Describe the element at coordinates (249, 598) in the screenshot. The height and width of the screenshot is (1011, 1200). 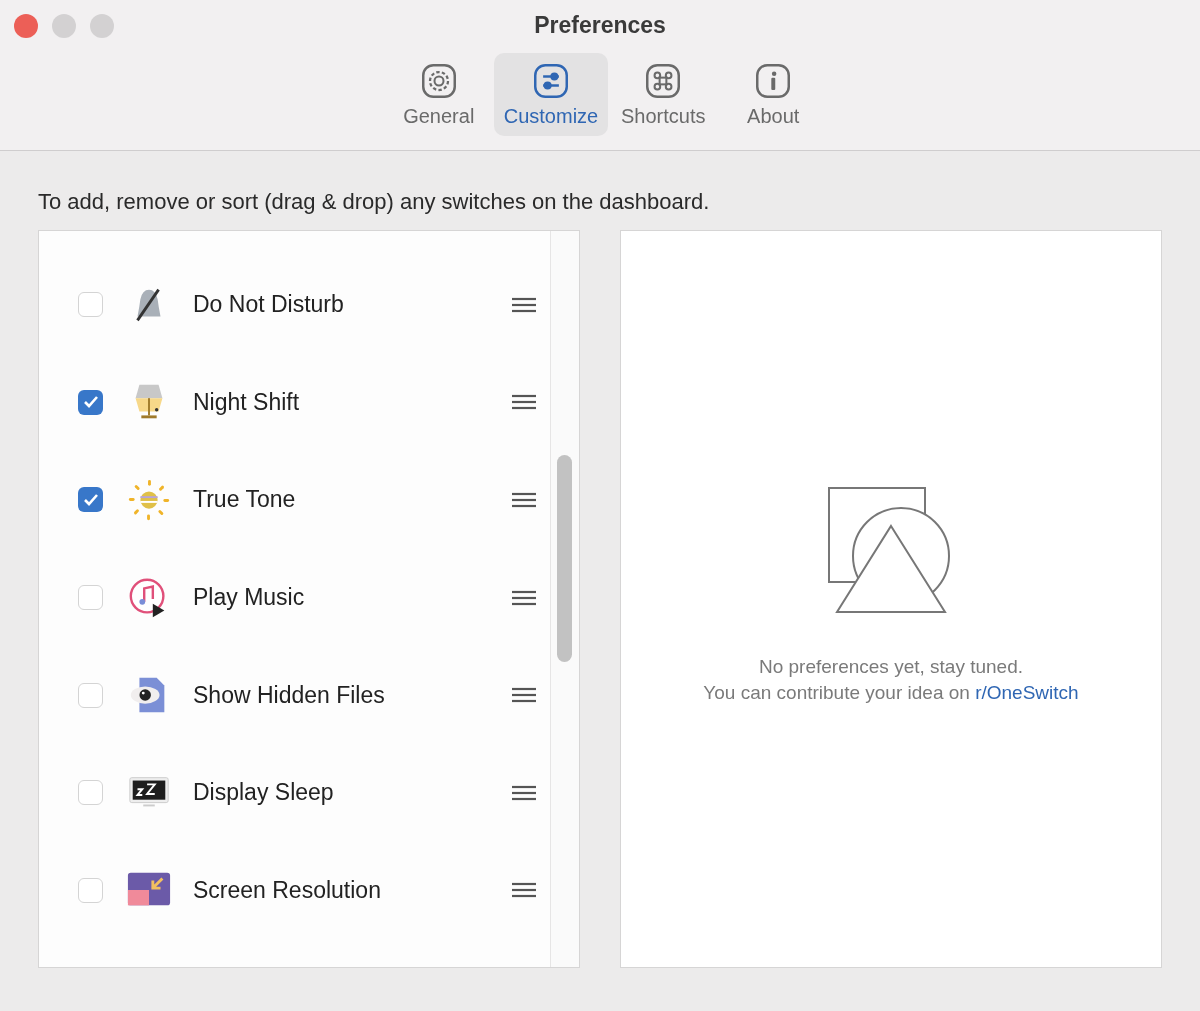
I see `switch-name: Play Music` at that location.